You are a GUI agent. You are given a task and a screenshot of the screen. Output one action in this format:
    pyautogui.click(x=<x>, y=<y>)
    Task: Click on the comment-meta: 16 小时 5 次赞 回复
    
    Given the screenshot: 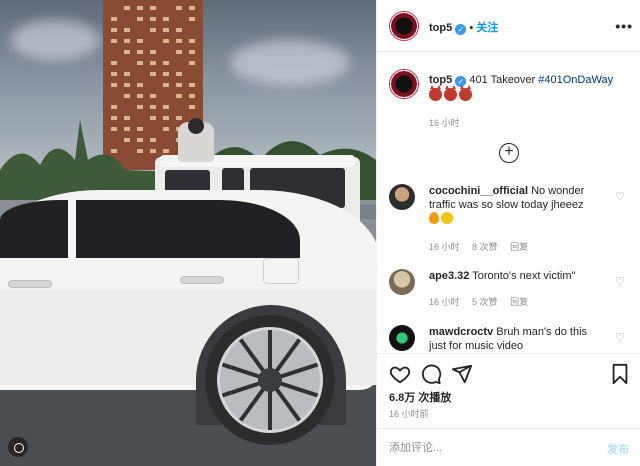 What is the action you would take?
    pyautogui.click(x=483, y=301)
    